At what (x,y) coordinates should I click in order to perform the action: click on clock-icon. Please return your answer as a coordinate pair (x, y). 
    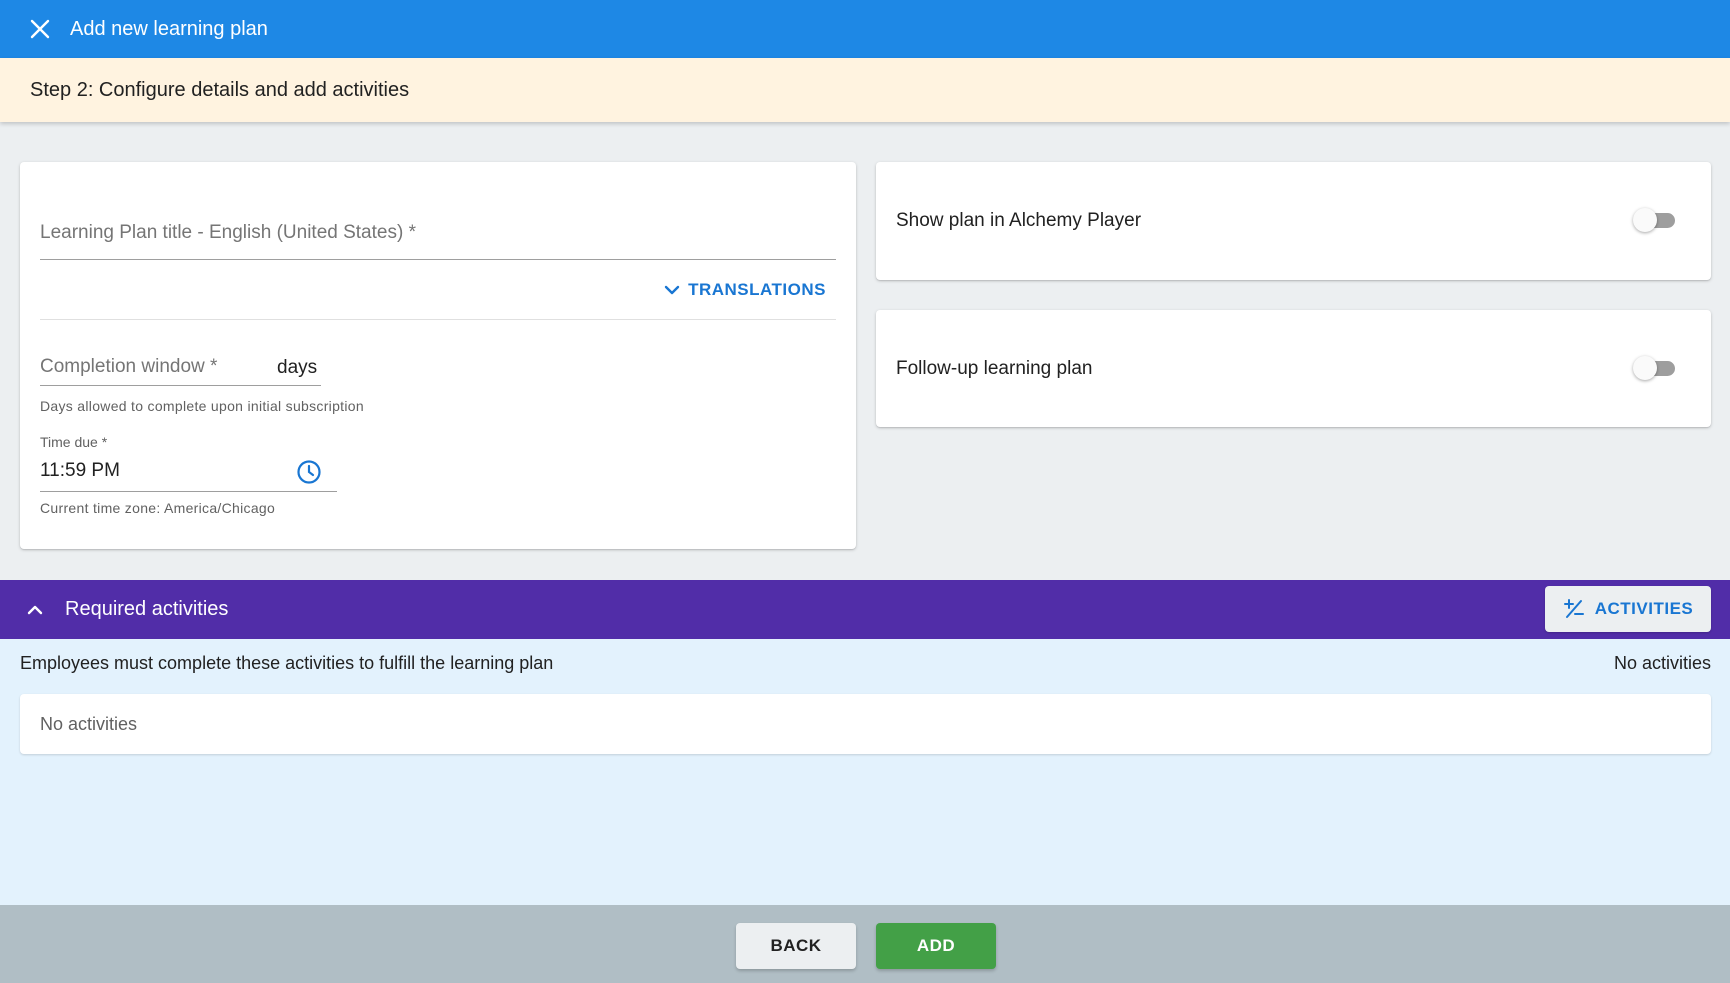
    Looking at the image, I should click on (309, 472).